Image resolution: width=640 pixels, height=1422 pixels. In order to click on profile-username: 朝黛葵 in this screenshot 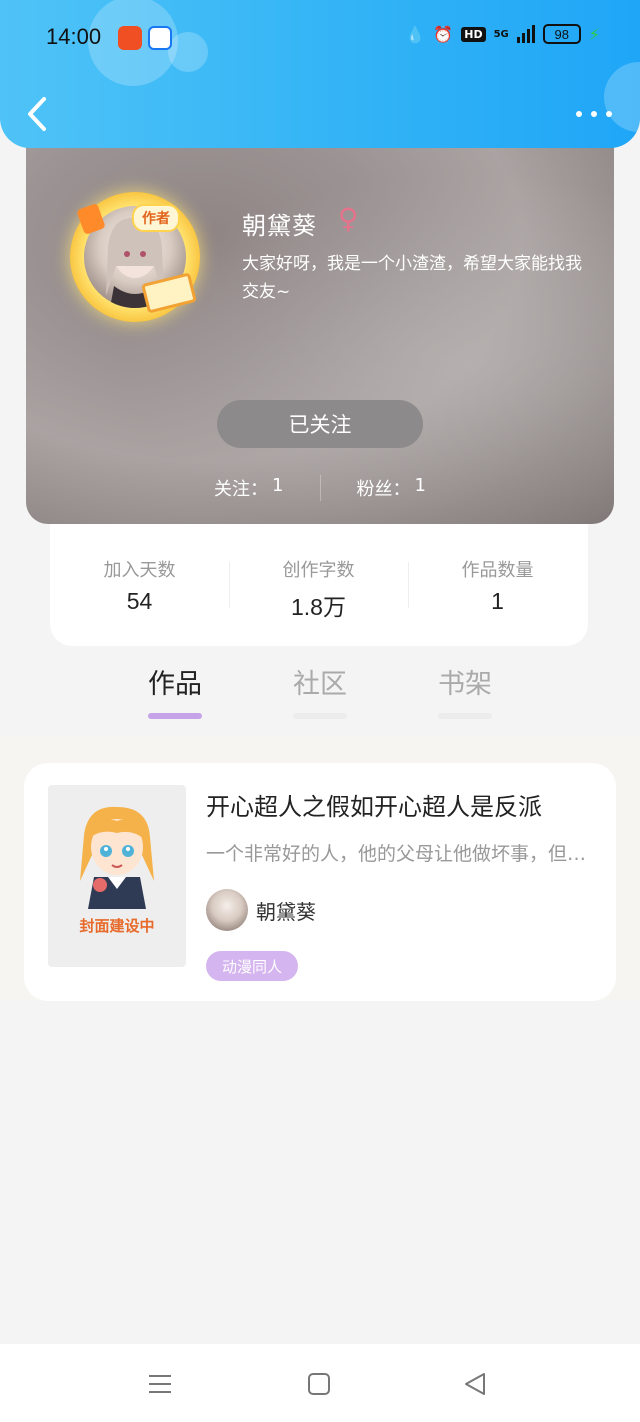, I will do `click(279, 226)`.